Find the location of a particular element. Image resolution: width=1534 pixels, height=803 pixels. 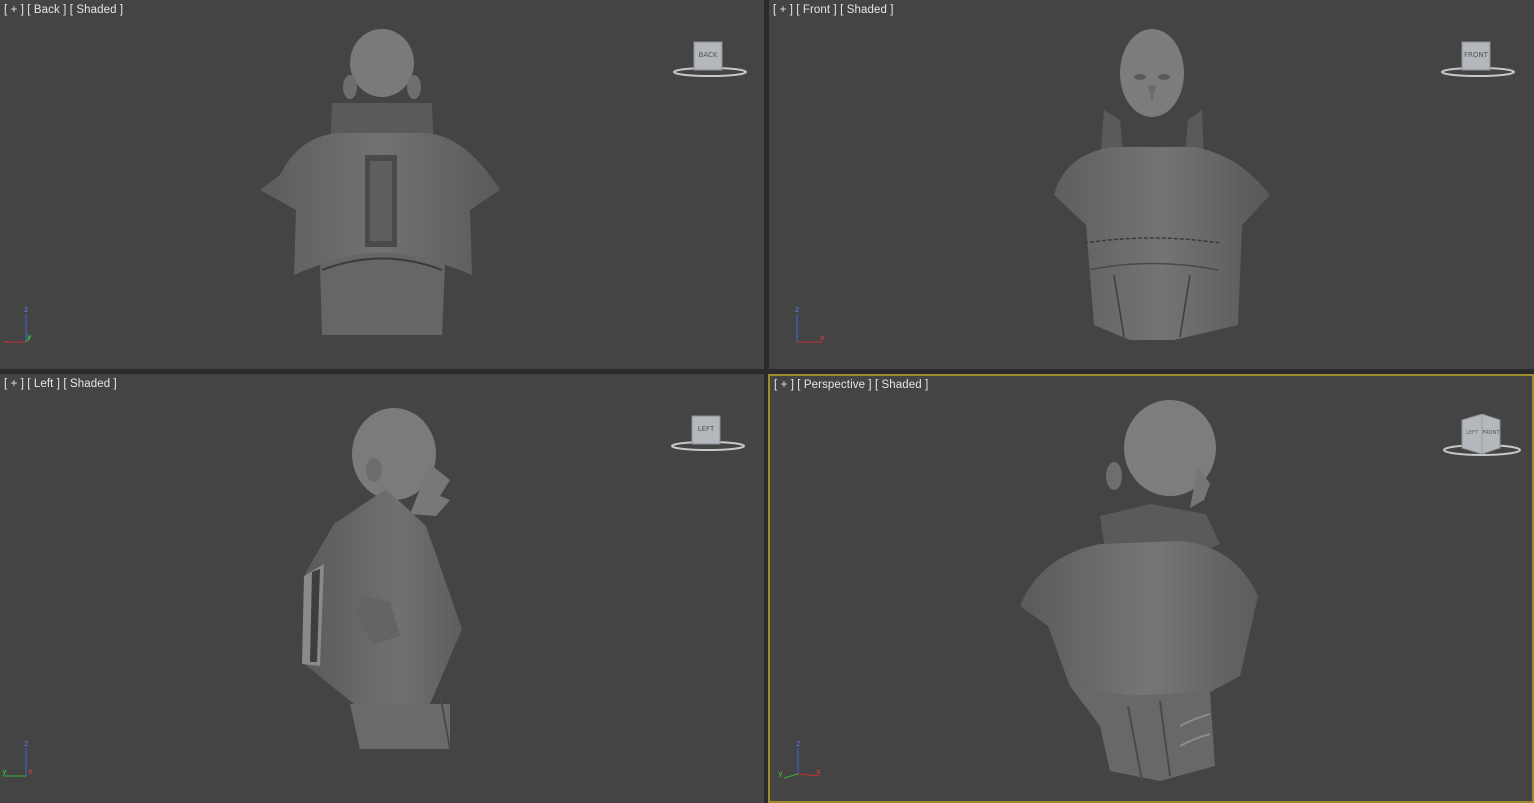

viewport-label-front: [ + ] [ Front ] [ Shaded ] is located at coordinates (833, 10).